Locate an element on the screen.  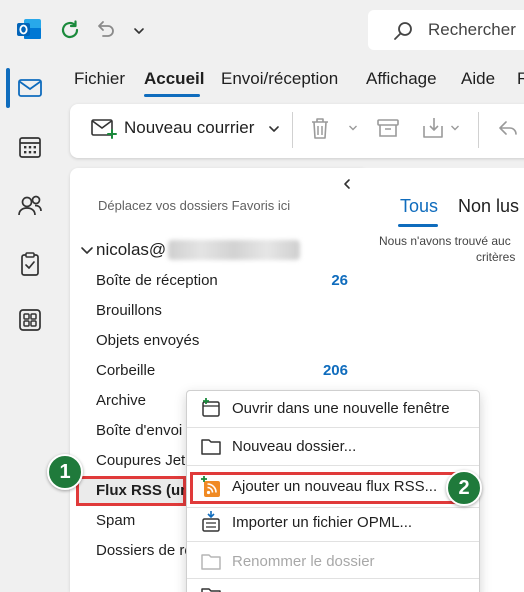
folder-drafts: Brouillons is located at coordinates (129, 310).